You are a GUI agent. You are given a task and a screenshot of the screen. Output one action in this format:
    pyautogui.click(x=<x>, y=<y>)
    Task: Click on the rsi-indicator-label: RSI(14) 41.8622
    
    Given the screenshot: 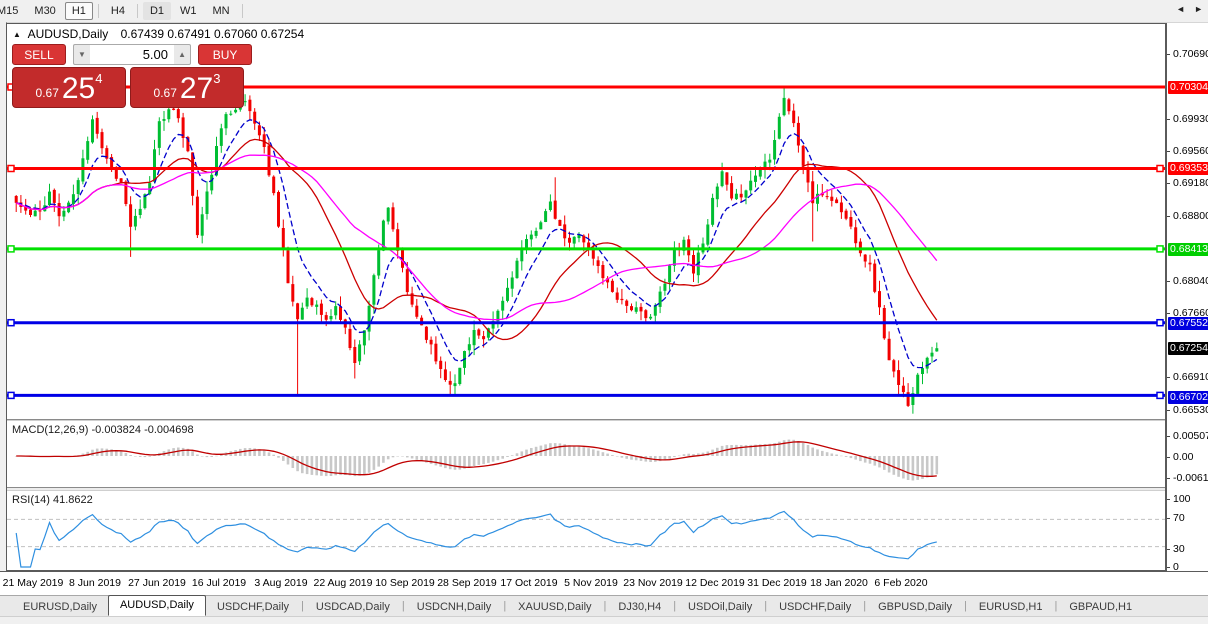 What is the action you would take?
    pyautogui.click(x=52, y=500)
    